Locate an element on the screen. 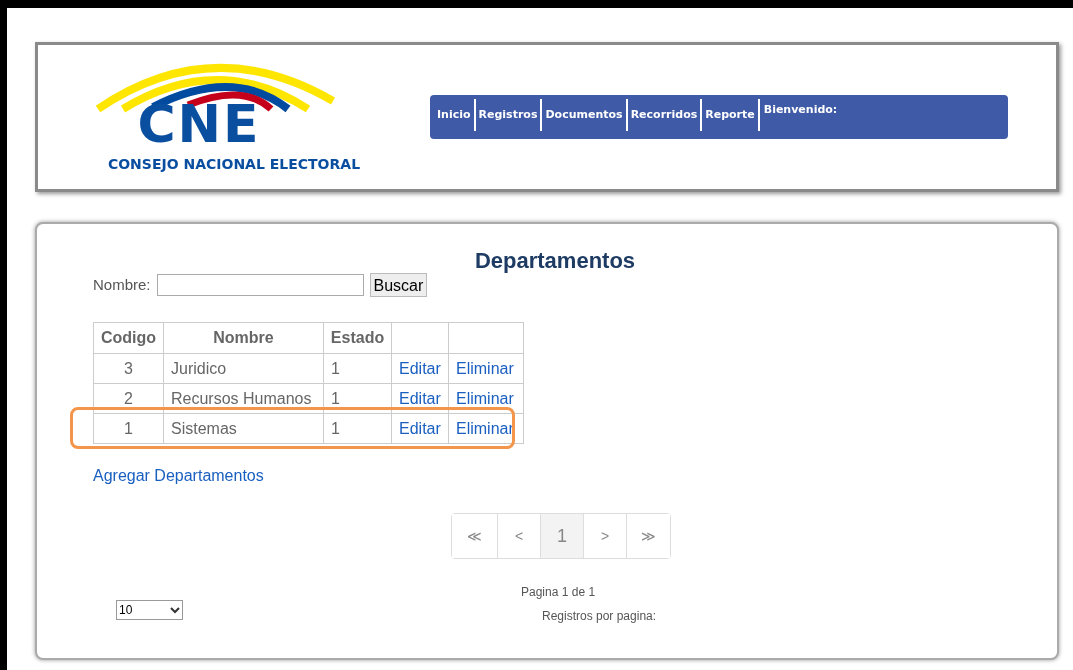  page-info: Pagina 1 de 1 is located at coordinates (558, 592).